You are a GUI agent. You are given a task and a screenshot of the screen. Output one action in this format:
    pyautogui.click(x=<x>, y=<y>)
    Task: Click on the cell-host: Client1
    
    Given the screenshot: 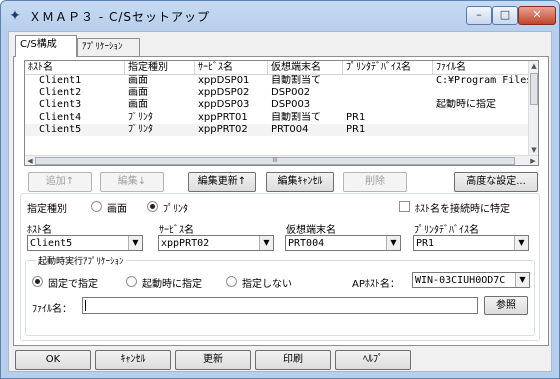 What is the action you would take?
    pyautogui.click(x=60, y=80)
    